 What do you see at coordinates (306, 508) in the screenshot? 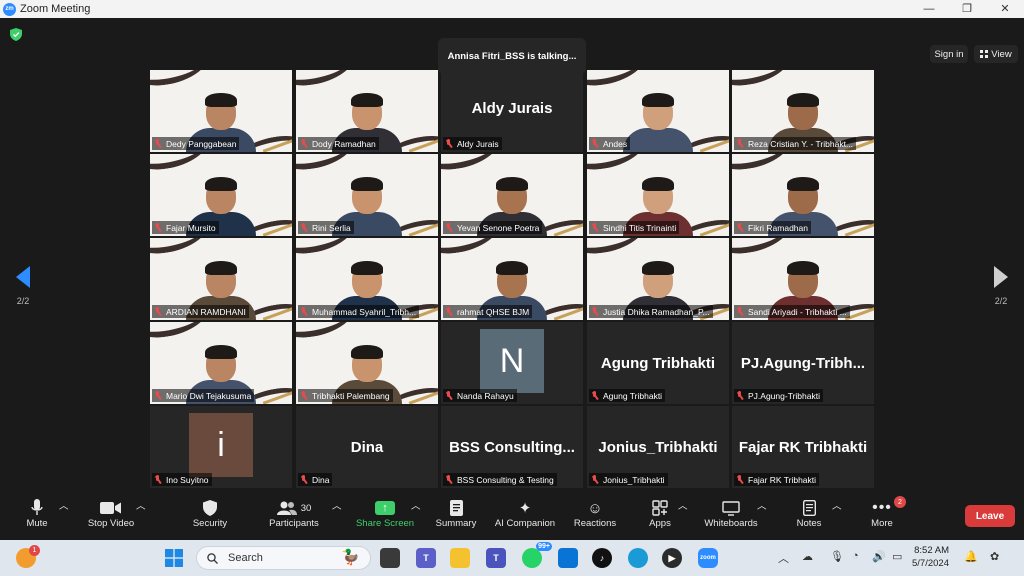
I see `participants-count: 30` at bounding box center [306, 508].